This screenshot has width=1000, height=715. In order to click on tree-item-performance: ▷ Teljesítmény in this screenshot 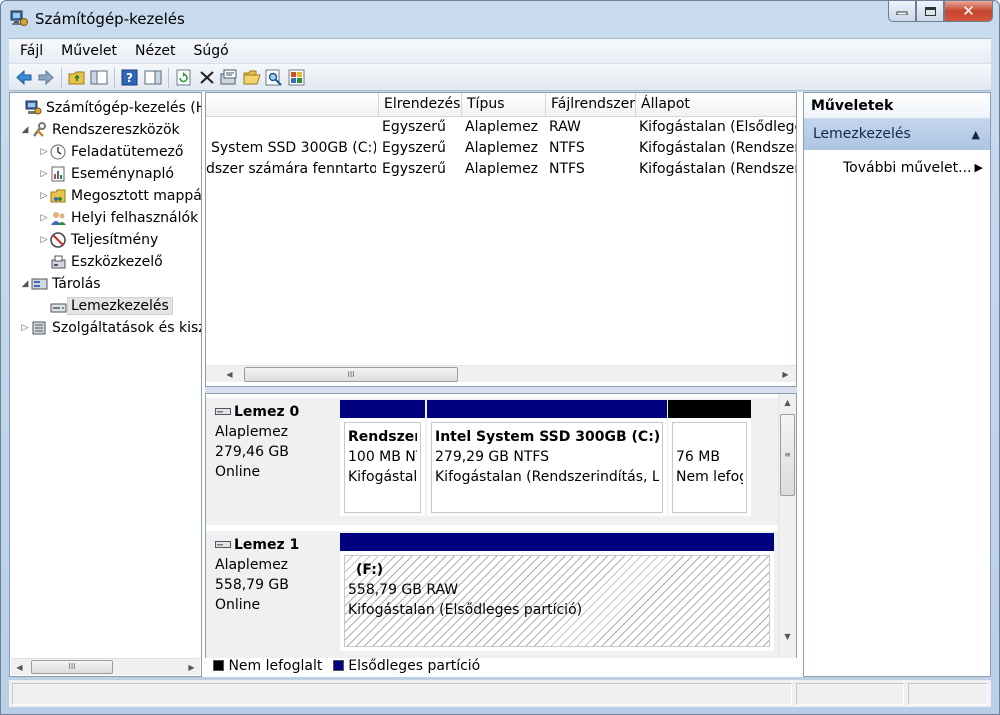, I will do `click(98, 240)`.